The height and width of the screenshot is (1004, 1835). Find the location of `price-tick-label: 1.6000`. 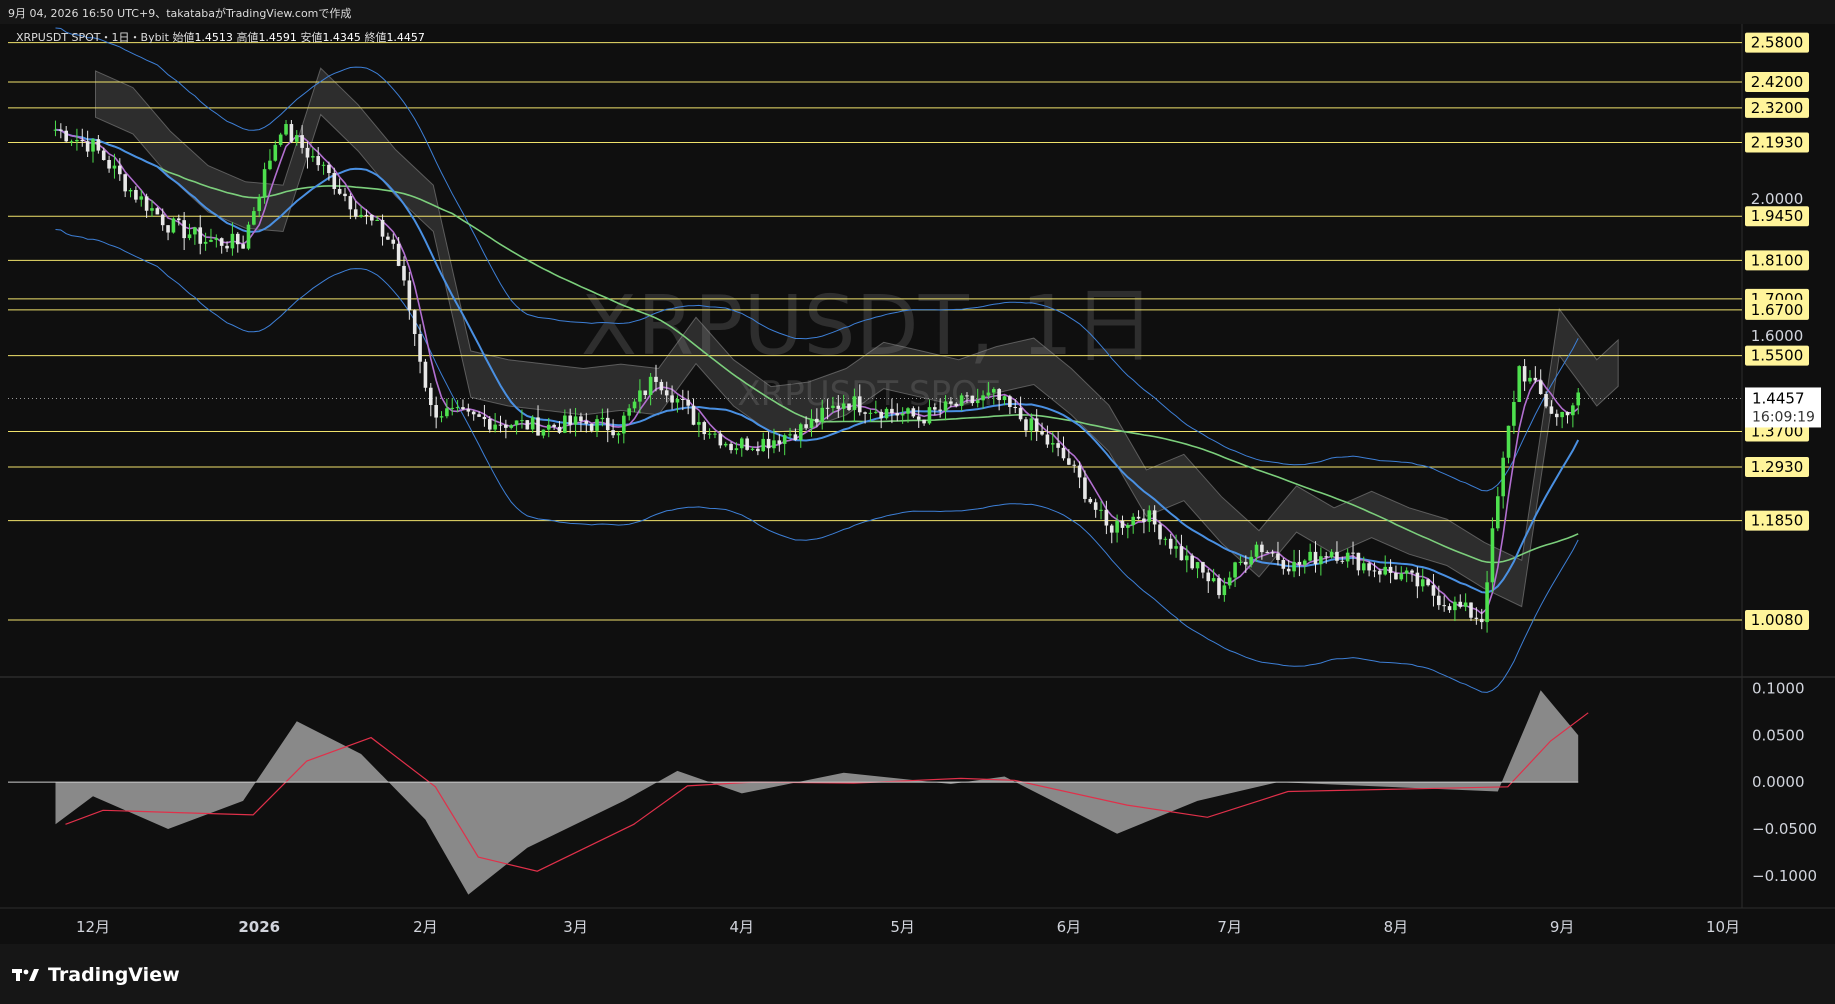

price-tick-label: 1.6000 is located at coordinates (1777, 336).